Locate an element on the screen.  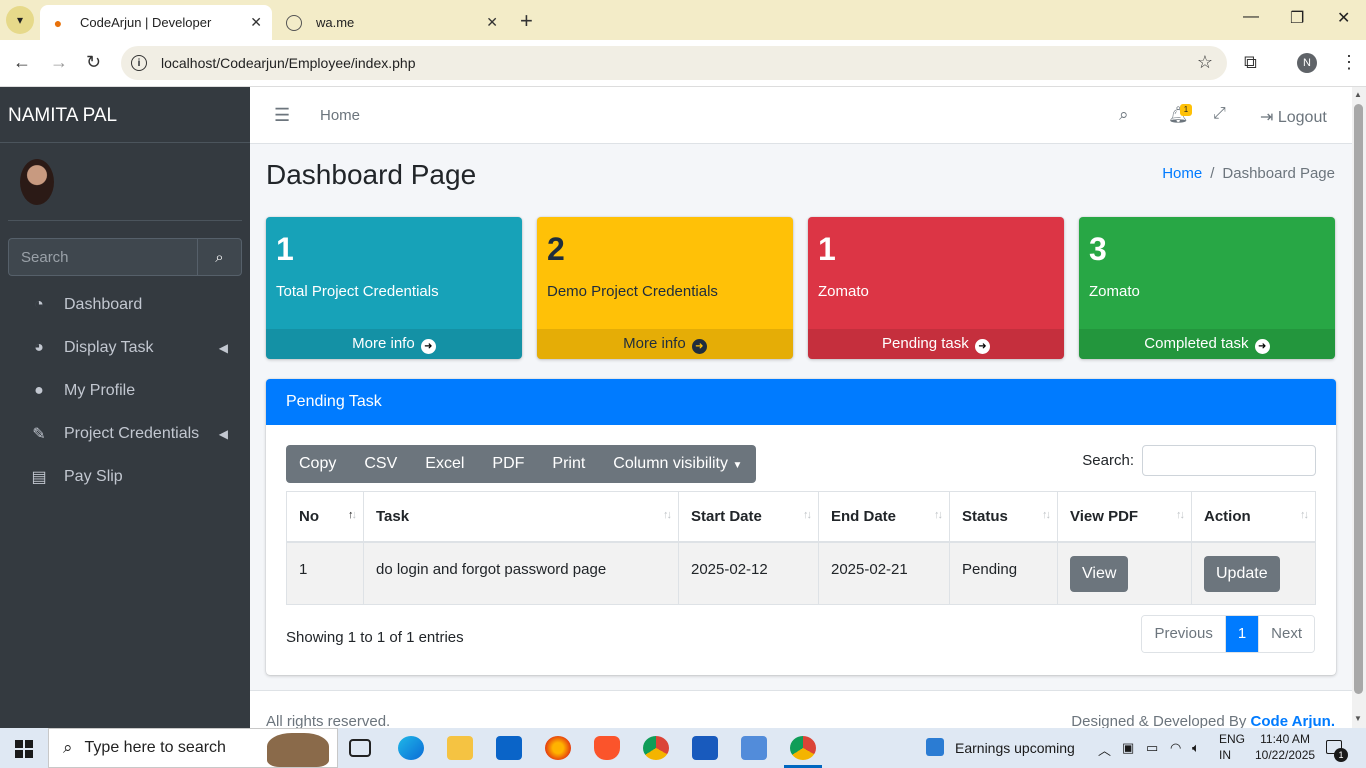
stat-footer-label: Pending task is located at coordinates (925, 343).